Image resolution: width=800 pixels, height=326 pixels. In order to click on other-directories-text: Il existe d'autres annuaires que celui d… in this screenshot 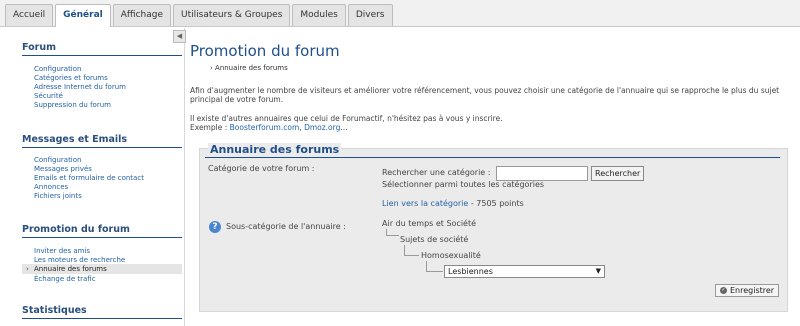, I will do `click(346, 118)`.